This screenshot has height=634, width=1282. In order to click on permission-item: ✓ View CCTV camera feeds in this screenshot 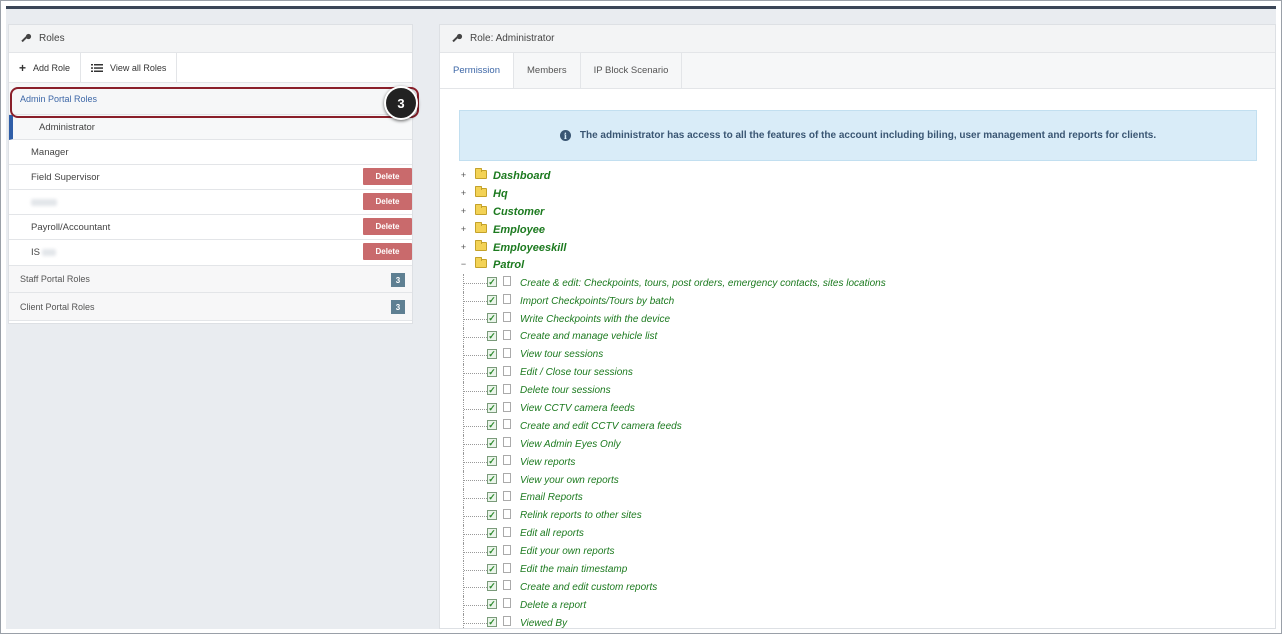, I will do `click(859, 408)`.